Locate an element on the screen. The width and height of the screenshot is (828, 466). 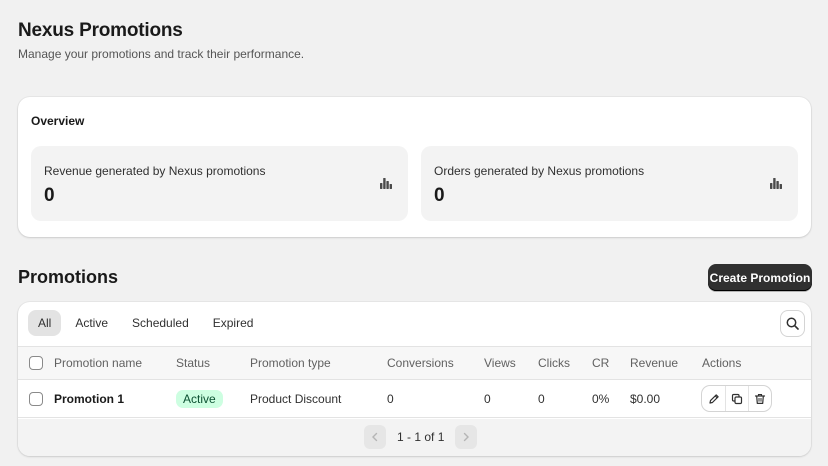
duplicate-icon is located at coordinates (737, 398).